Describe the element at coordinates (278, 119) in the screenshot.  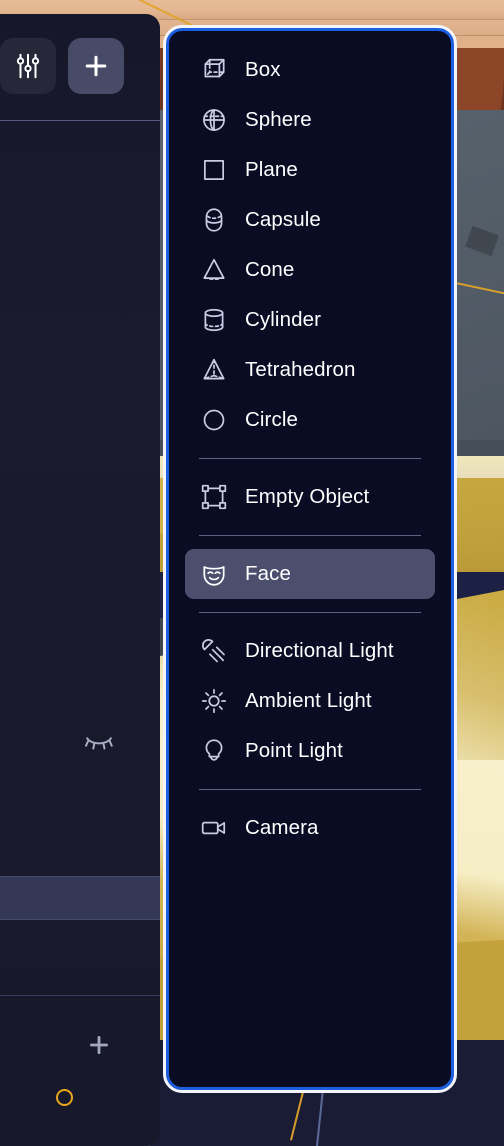
I see `menu-item-label: Sphere` at that location.